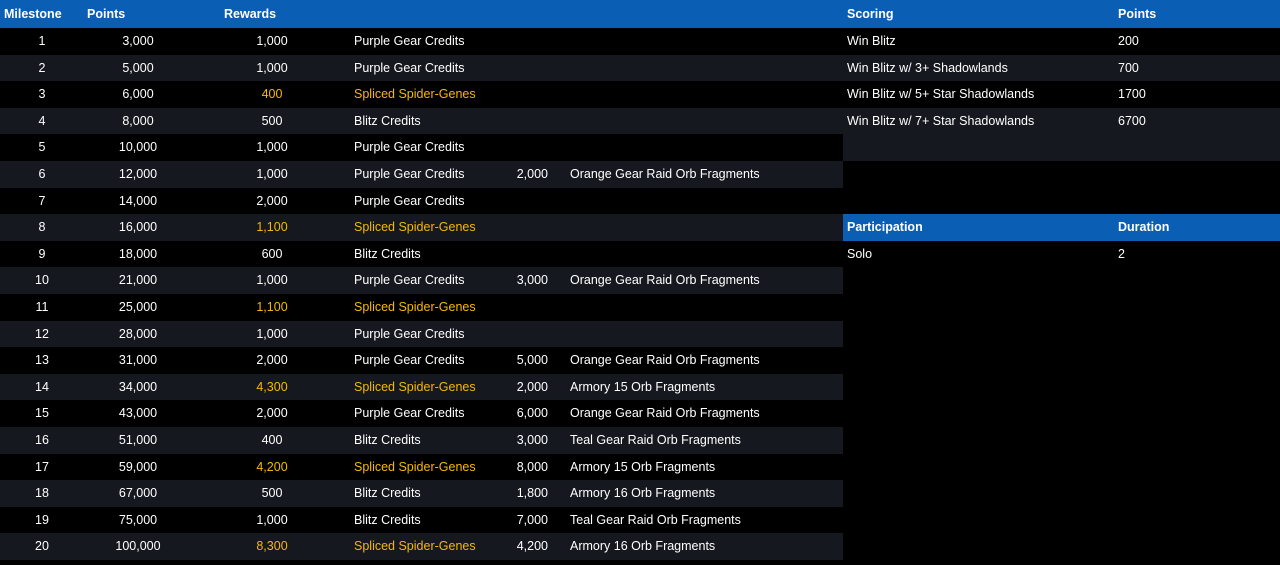  I want to click on scoring-label: Win Blitz w/ 7+ Star Shadowlands, so click(941, 120).